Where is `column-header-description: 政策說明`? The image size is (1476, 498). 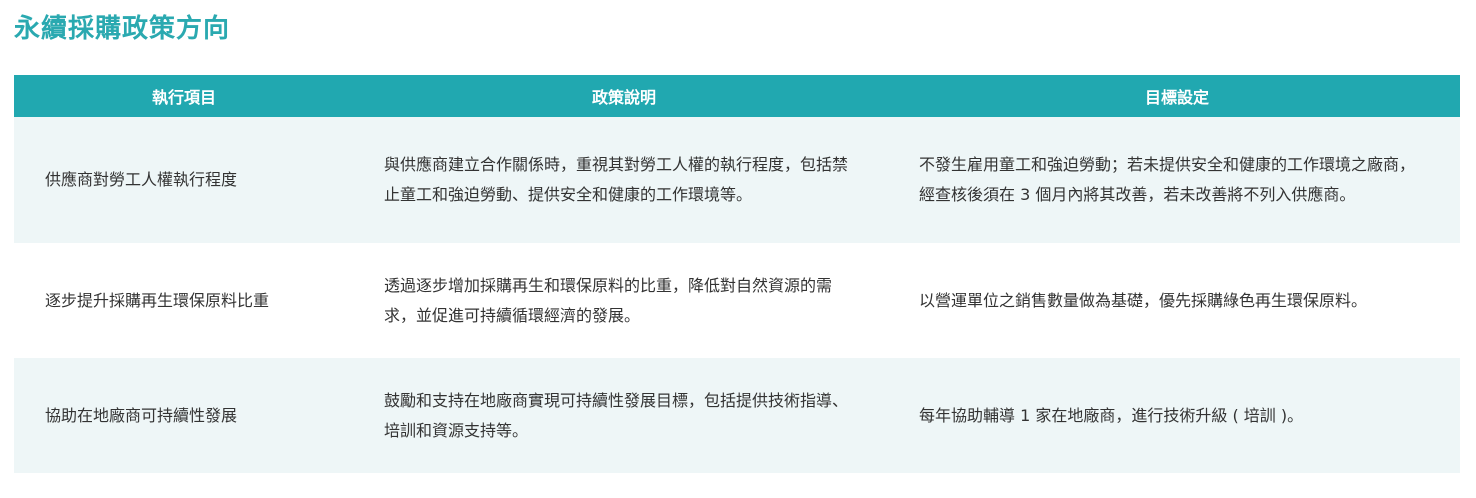
column-header-description: 政策說明 is located at coordinates (624, 96).